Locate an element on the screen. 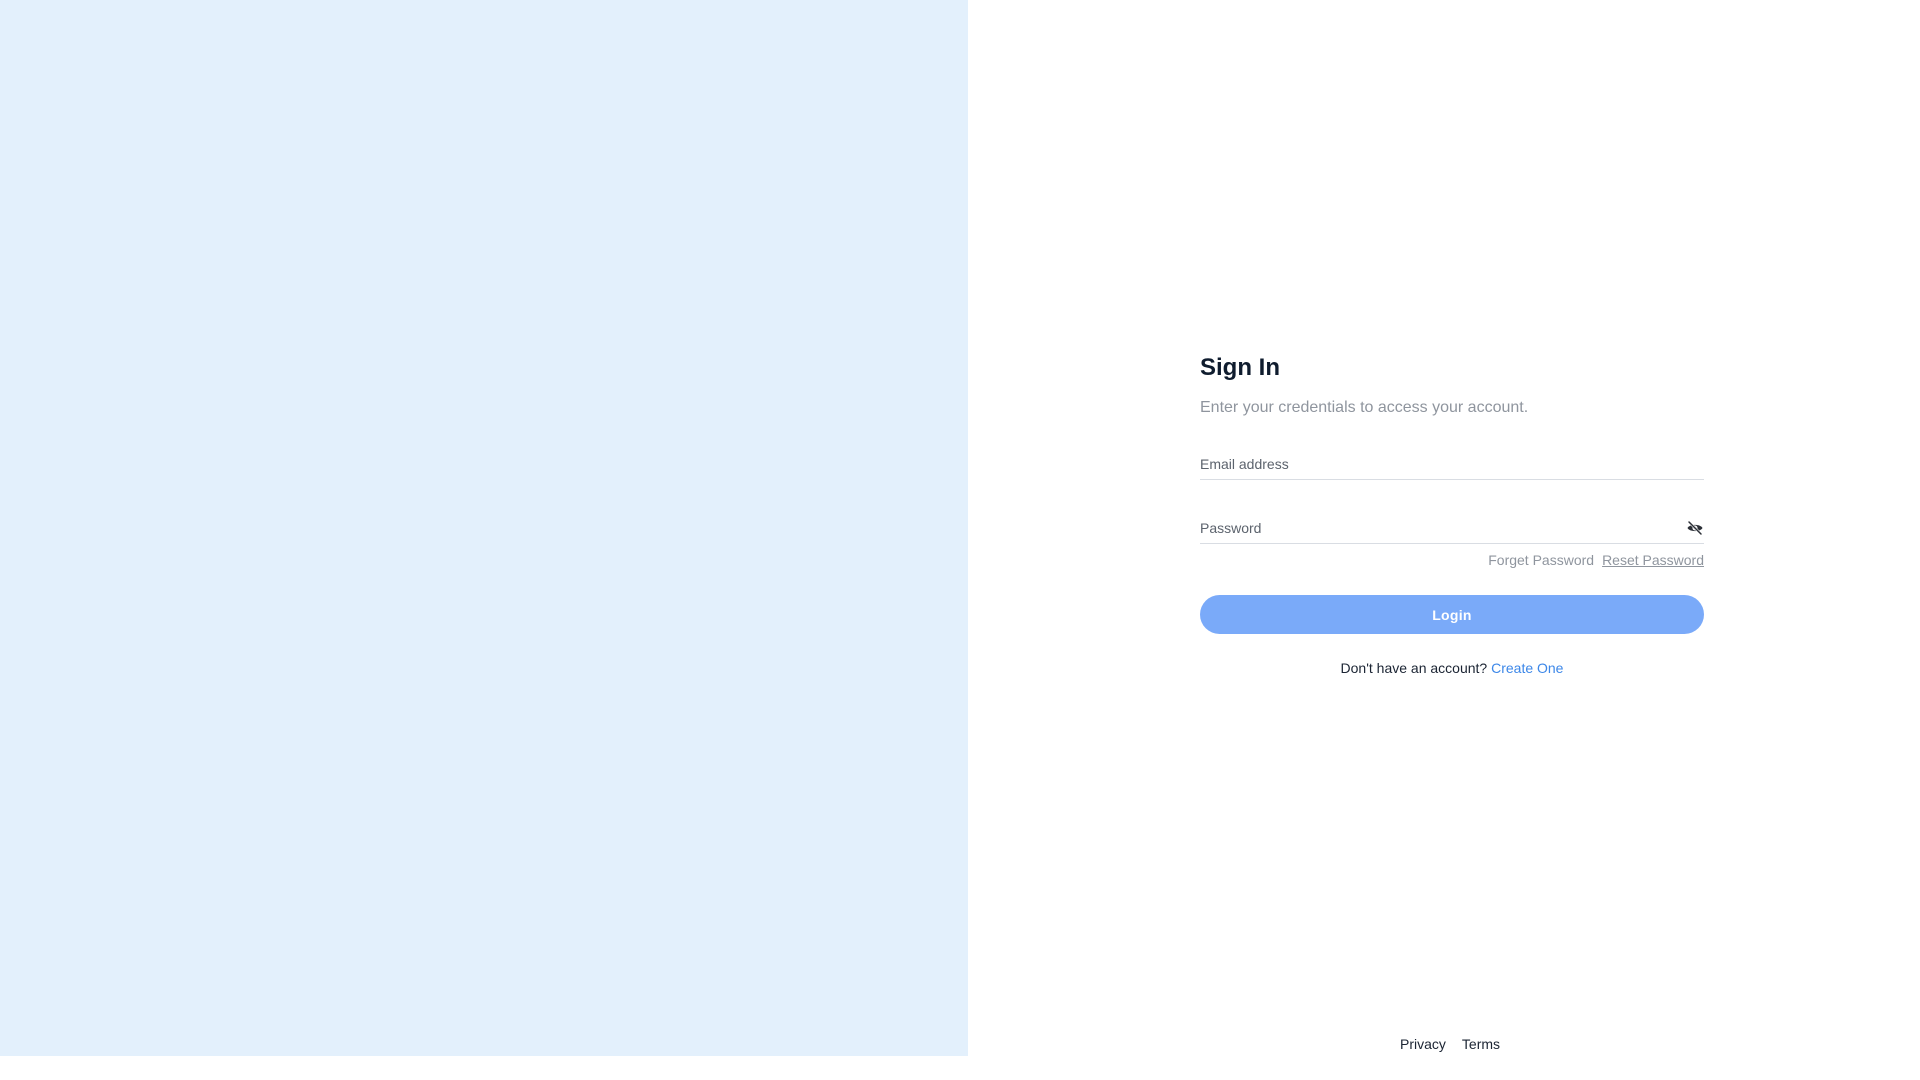 The width and height of the screenshot is (1920, 1080). login-button: Login is located at coordinates (1452, 614).